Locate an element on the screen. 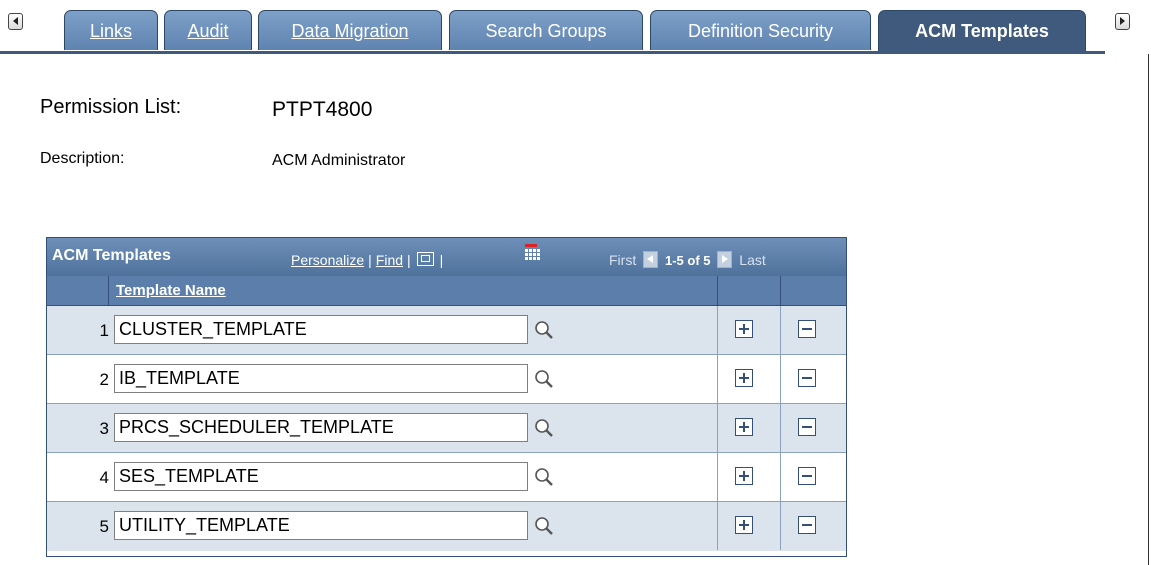 The height and width of the screenshot is (565, 1151). table-row: 2 is located at coordinates (446, 379).